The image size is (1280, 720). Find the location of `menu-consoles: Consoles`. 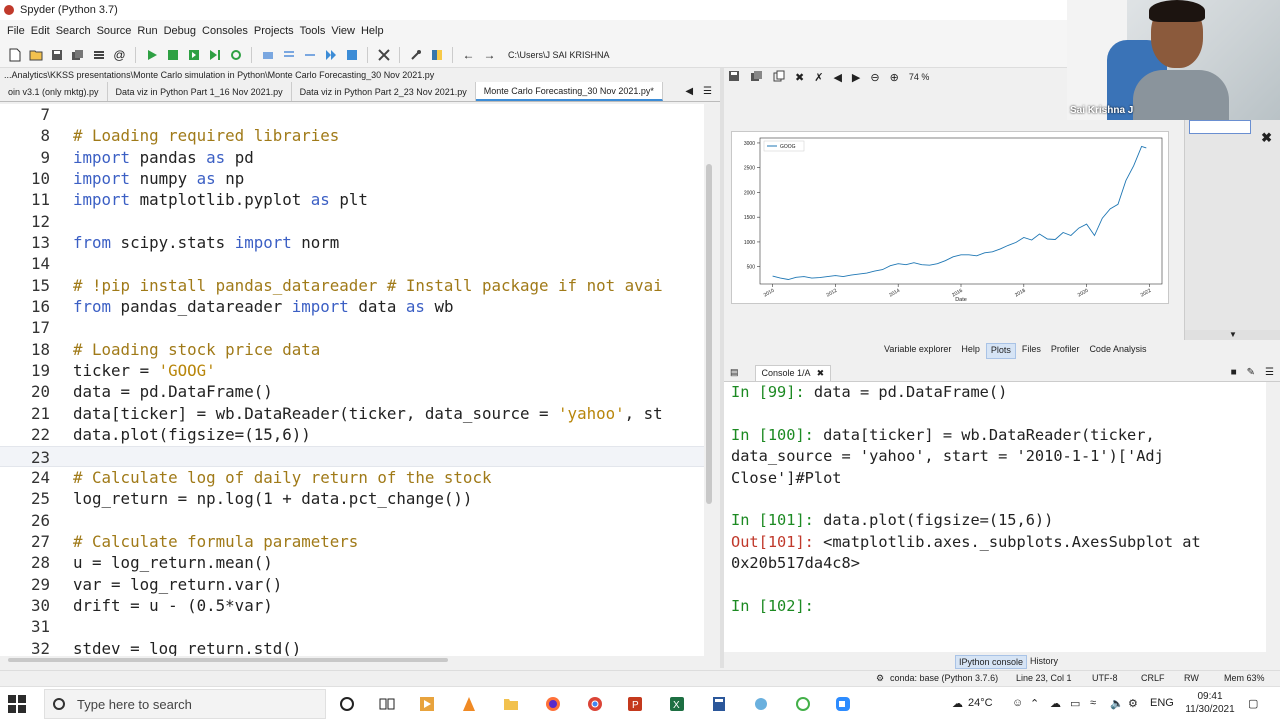

menu-consoles: Consoles is located at coordinates (225, 31).